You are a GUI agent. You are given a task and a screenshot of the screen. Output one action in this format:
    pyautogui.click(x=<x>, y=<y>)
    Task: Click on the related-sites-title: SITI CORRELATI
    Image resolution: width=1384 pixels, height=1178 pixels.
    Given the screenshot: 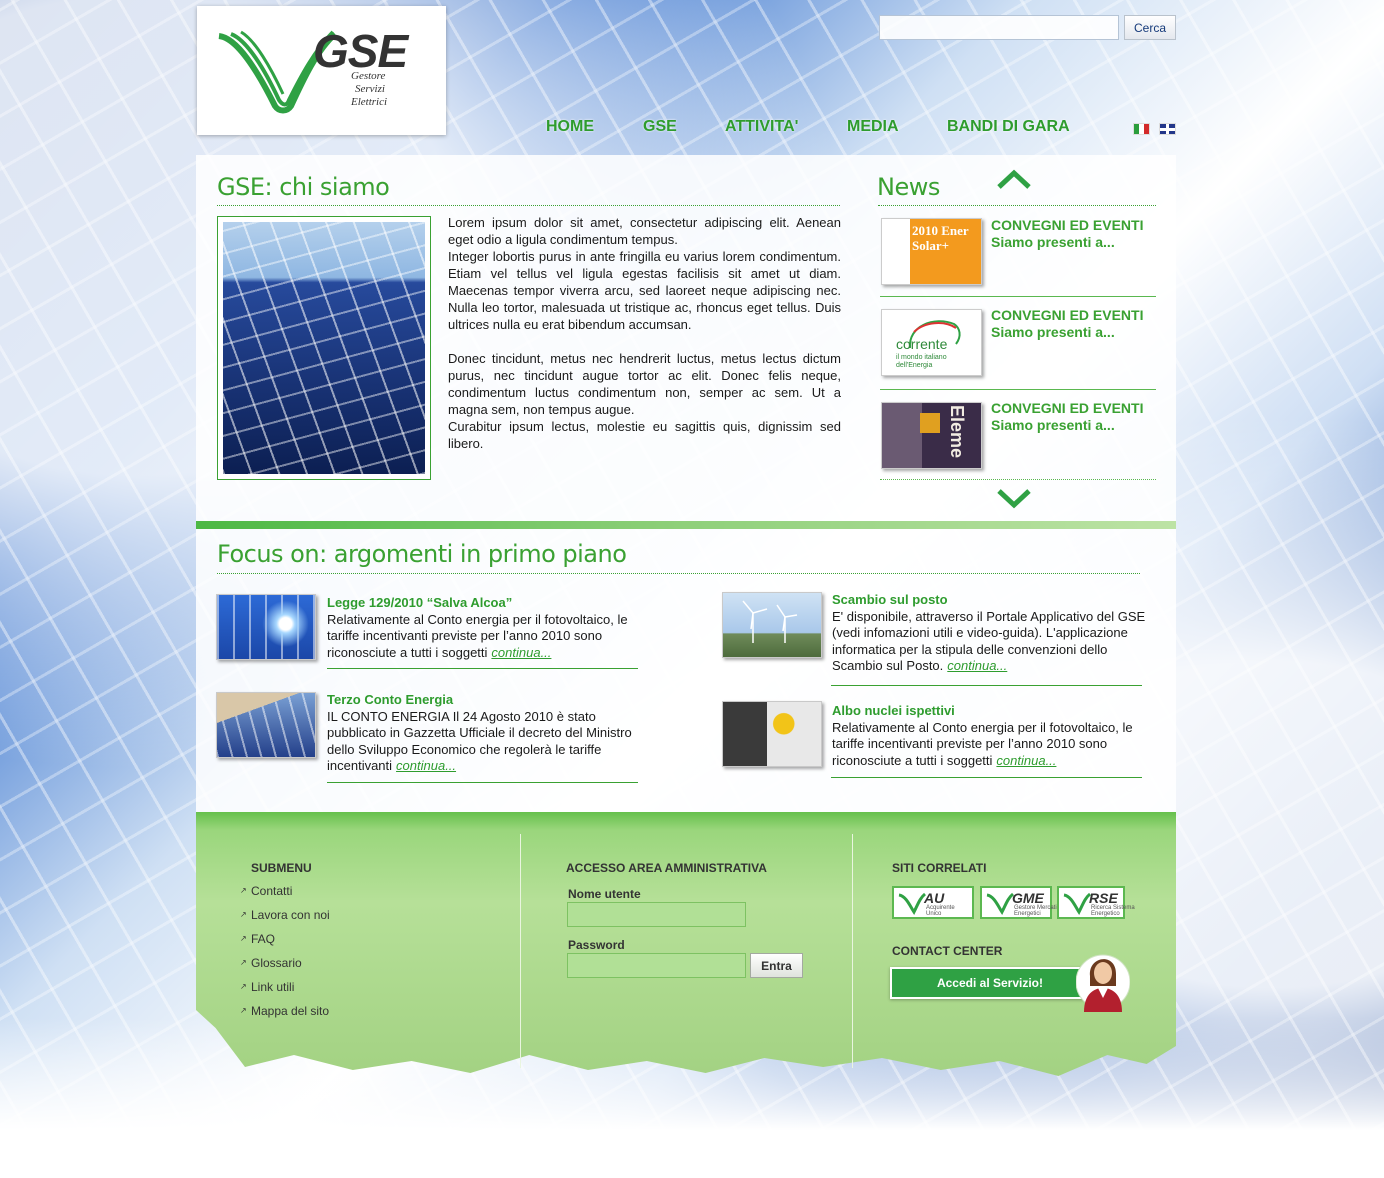 What is the action you would take?
    pyautogui.click(x=939, y=868)
    